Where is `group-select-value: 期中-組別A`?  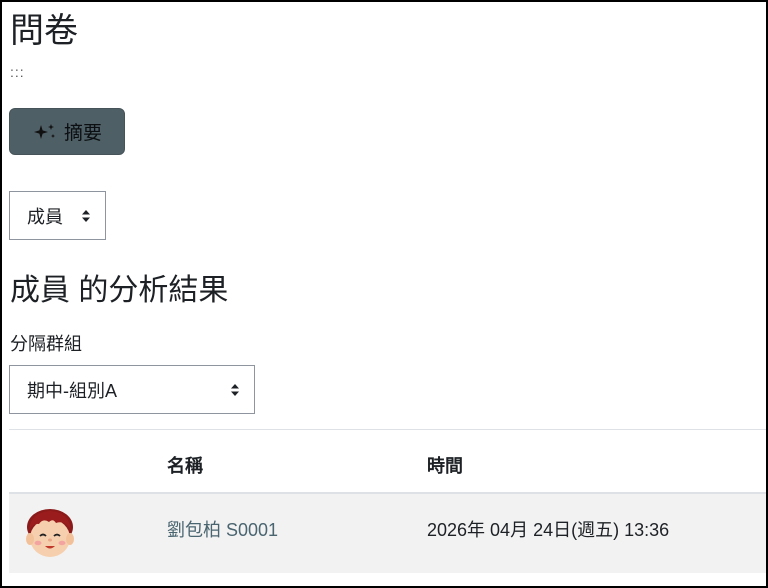 group-select-value: 期中-組別A is located at coordinates (72, 390).